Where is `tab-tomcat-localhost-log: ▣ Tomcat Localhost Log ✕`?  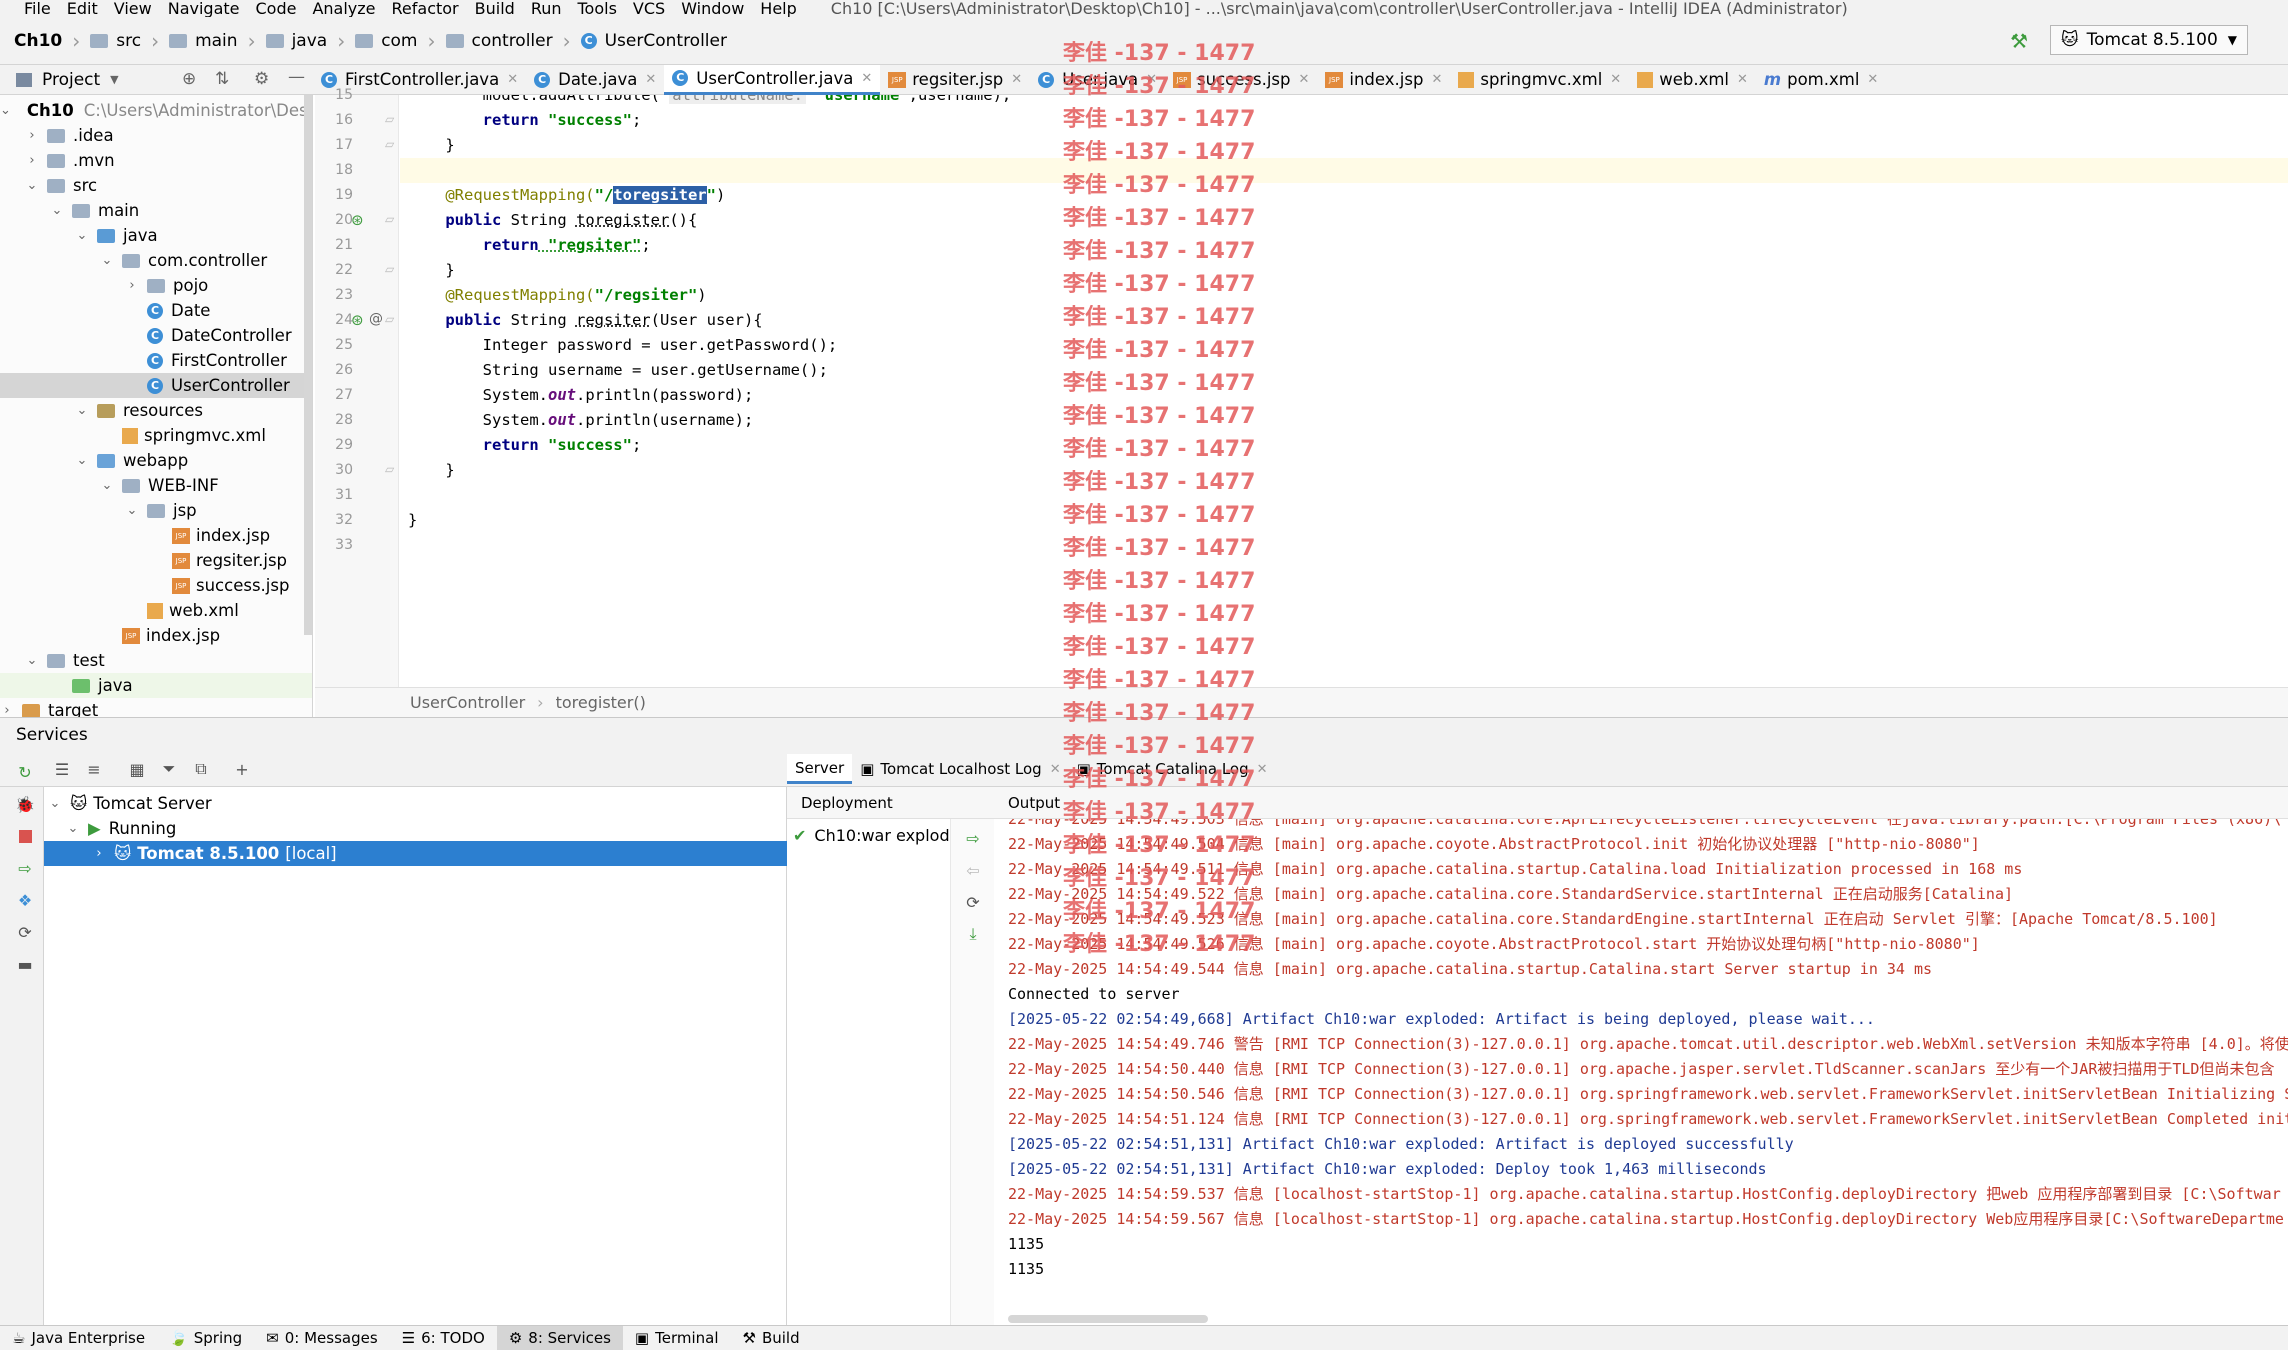
tab-tomcat-localhost-log: ▣ Tomcat Localhost Log ✕ is located at coordinates (960, 769).